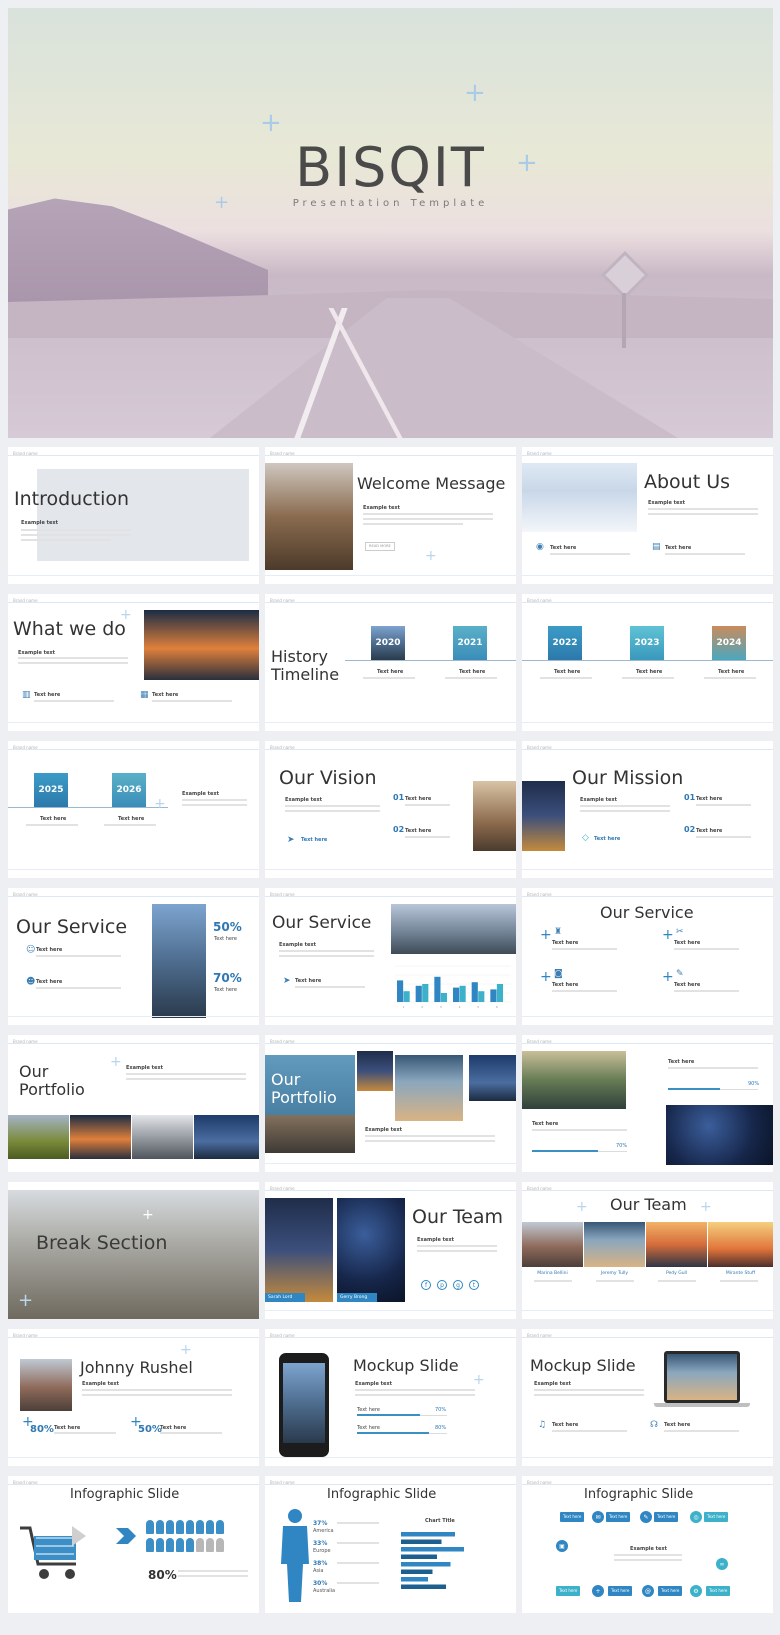  What do you see at coordinates (687, 482) in the screenshot?
I see `slide-title: About Us` at bounding box center [687, 482].